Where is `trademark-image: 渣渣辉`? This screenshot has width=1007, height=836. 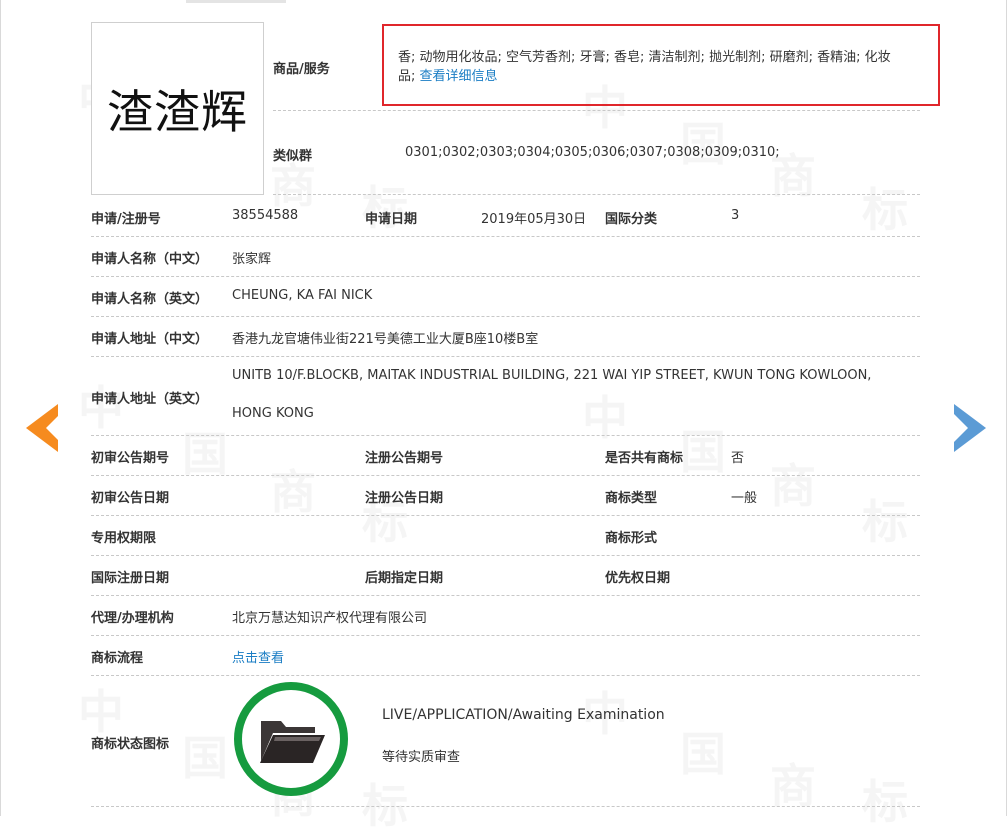
trademark-image: 渣渣辉 is located at coordinates (177, 108).